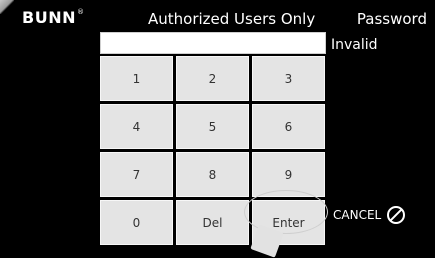 The image size is (435, 258). What do you see at coordinates (7, 7) in the screenshot?
I see `corner-shade` at bounding box center [7, 7].